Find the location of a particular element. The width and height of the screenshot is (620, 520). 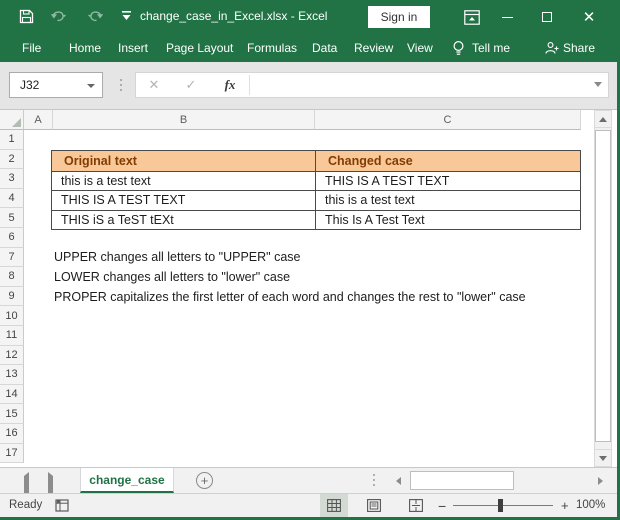

zoom-slider-thumb is located at coordinates (500, 505).